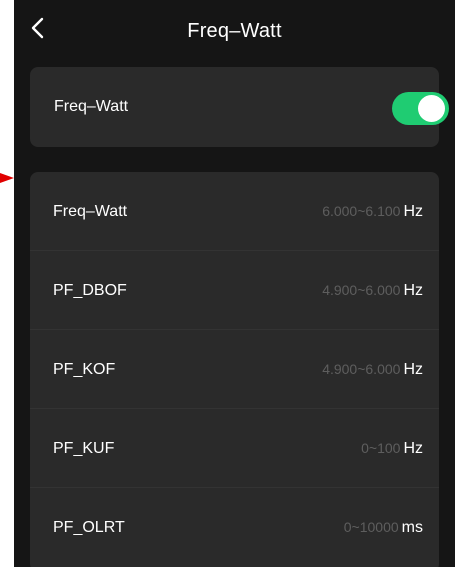 This screenshot has height=567, width=469. I want to click on setting-range: 0~100, so click(381, 448).